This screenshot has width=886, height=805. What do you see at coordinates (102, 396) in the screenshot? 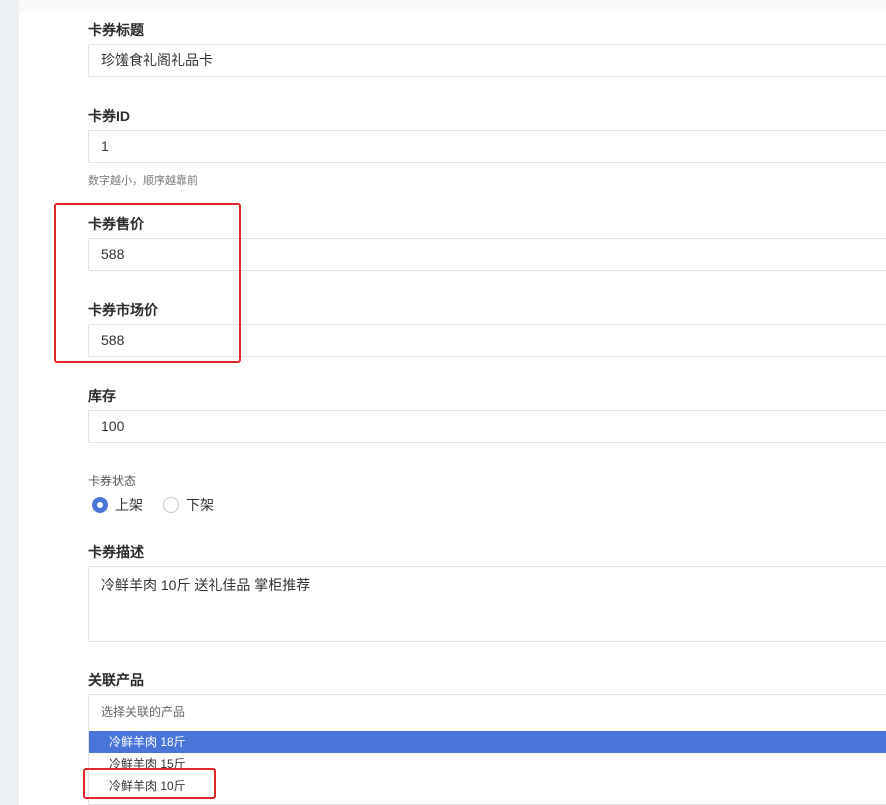
I see `stock-label: 库存` at bounding box center [102, 396].